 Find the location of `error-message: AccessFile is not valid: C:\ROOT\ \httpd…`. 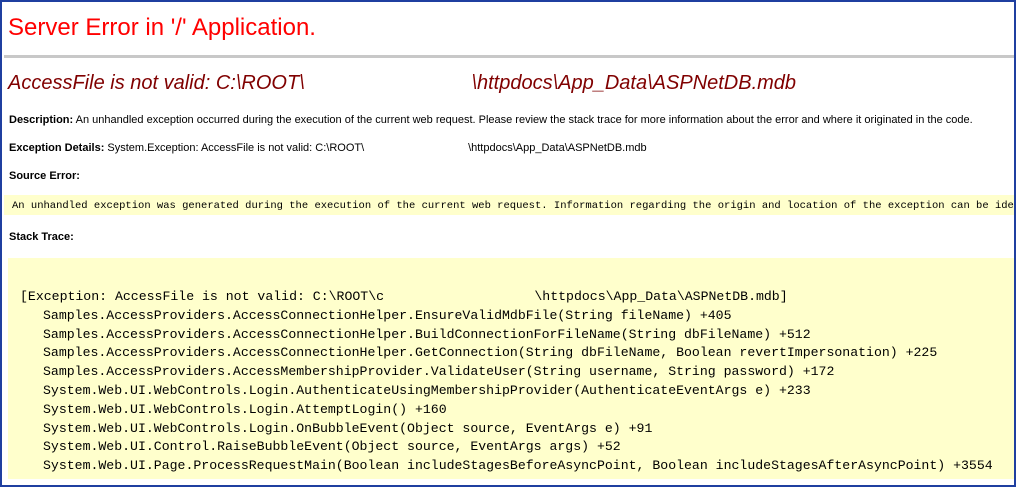

error-message: AccessFile is not valid: C:\ROOT\ \httpd… is located at coordinates (402, 83).